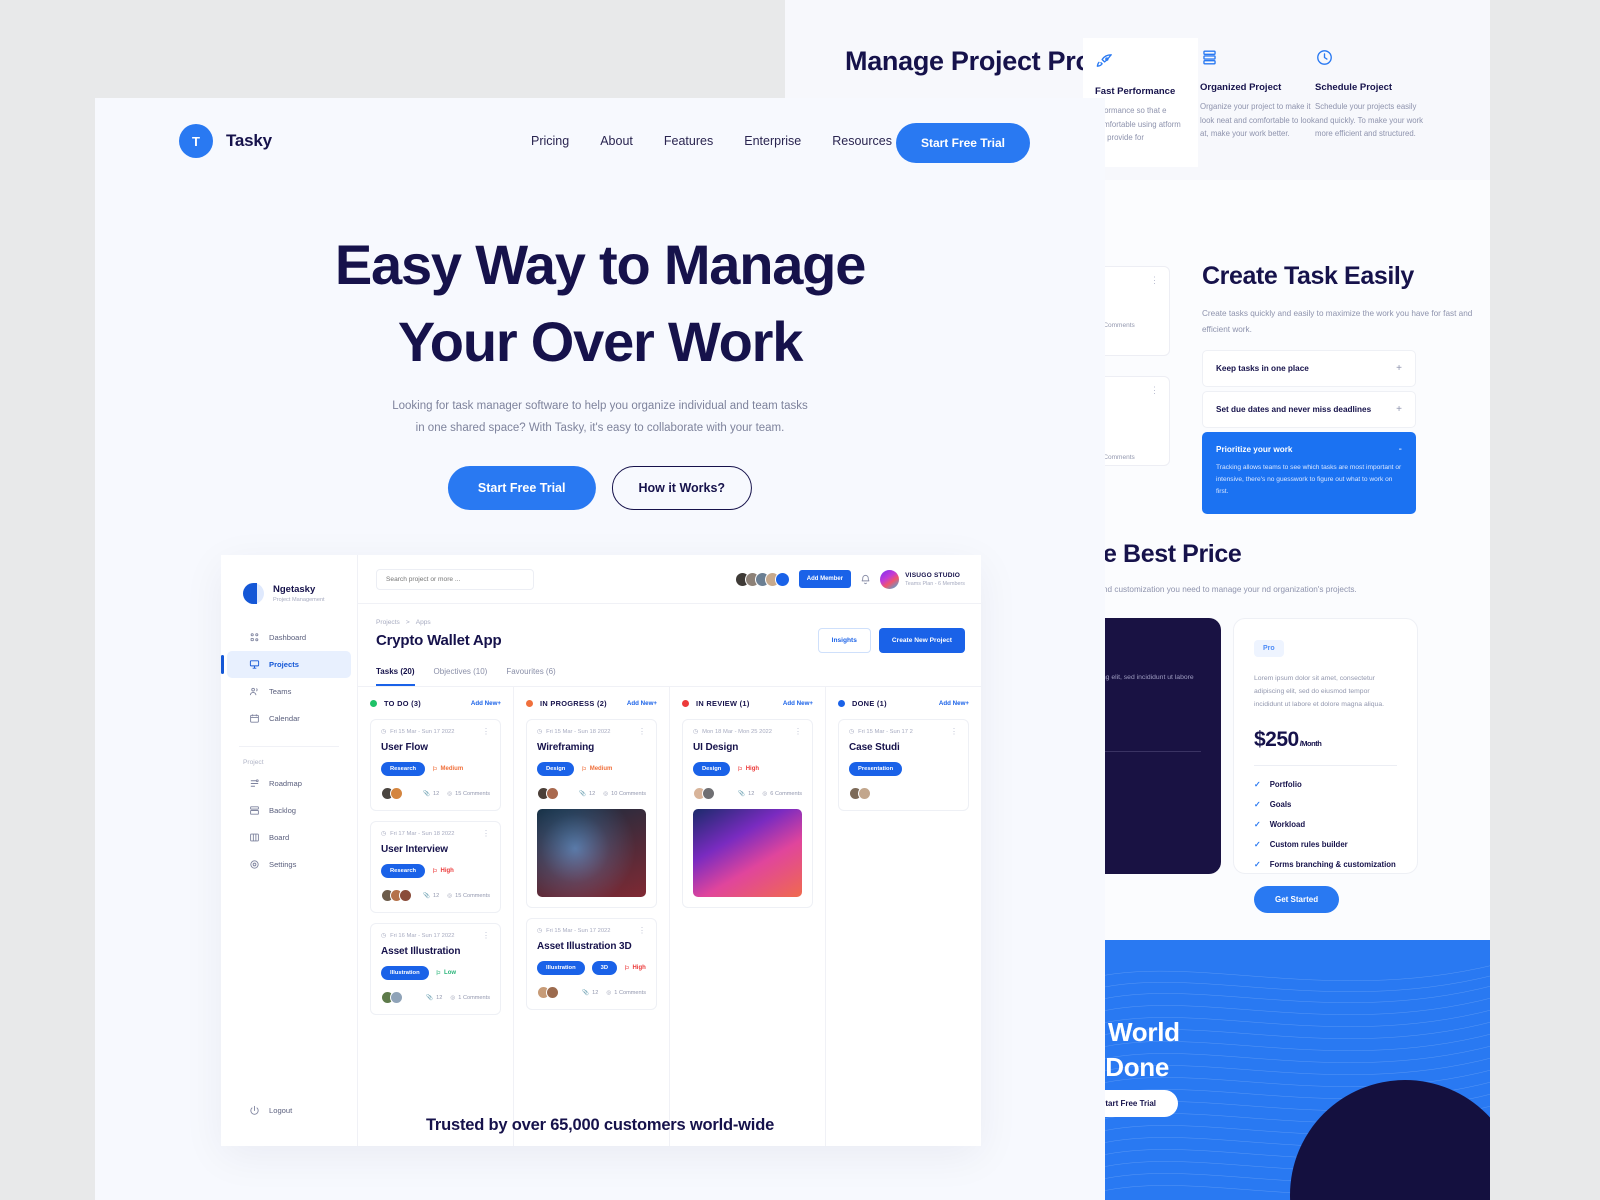 This screenshot has width=1600, height=1200. What do you see at coordinates (716, 747) in the screenshot?
I see `task-title: UI Design` at bounding box center [716, 747].